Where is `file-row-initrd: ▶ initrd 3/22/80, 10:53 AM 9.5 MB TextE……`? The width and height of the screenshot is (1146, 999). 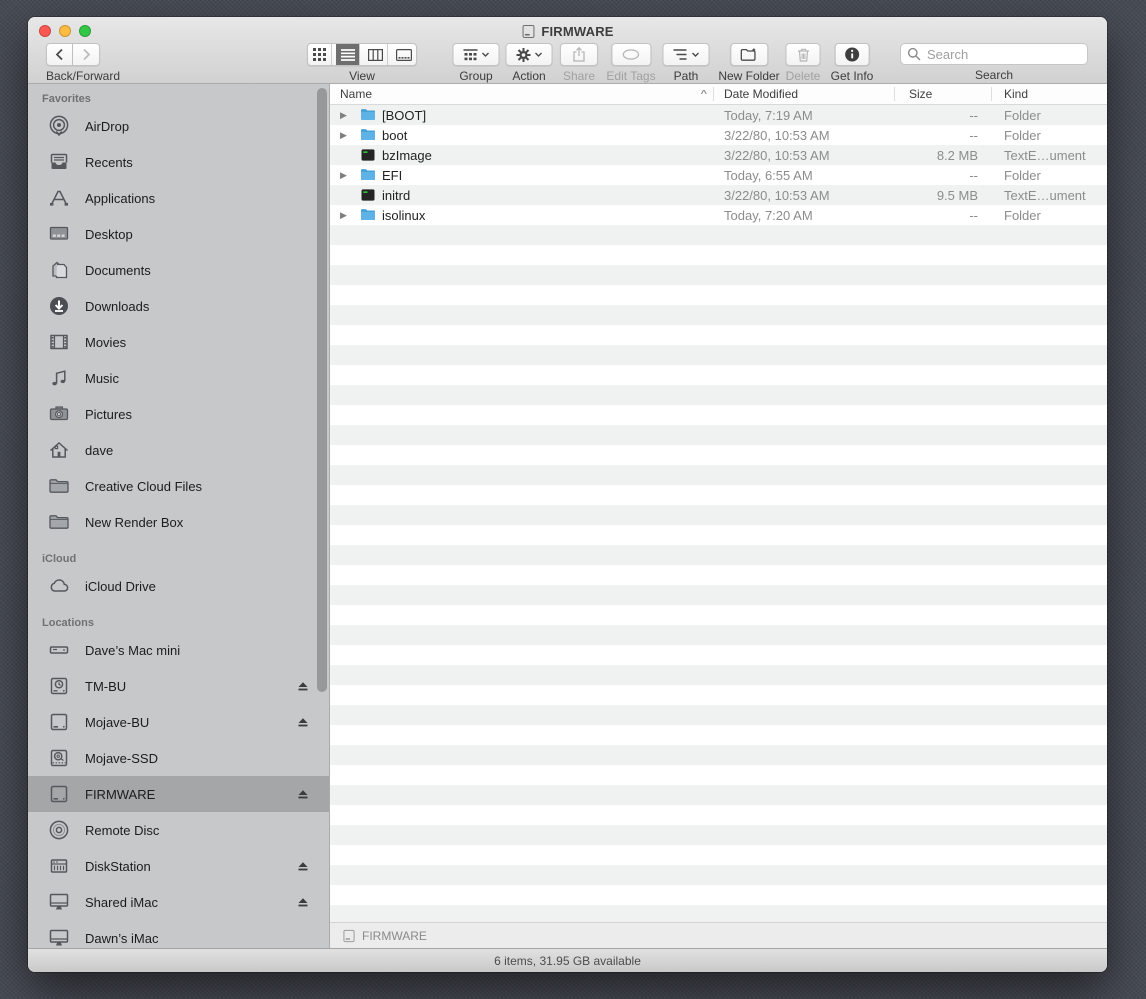 file-row-initrd: ▶ initrd 3/22/80, 10:53 AM 9.5 MB TextE…… is located at coordinates (718, 195).